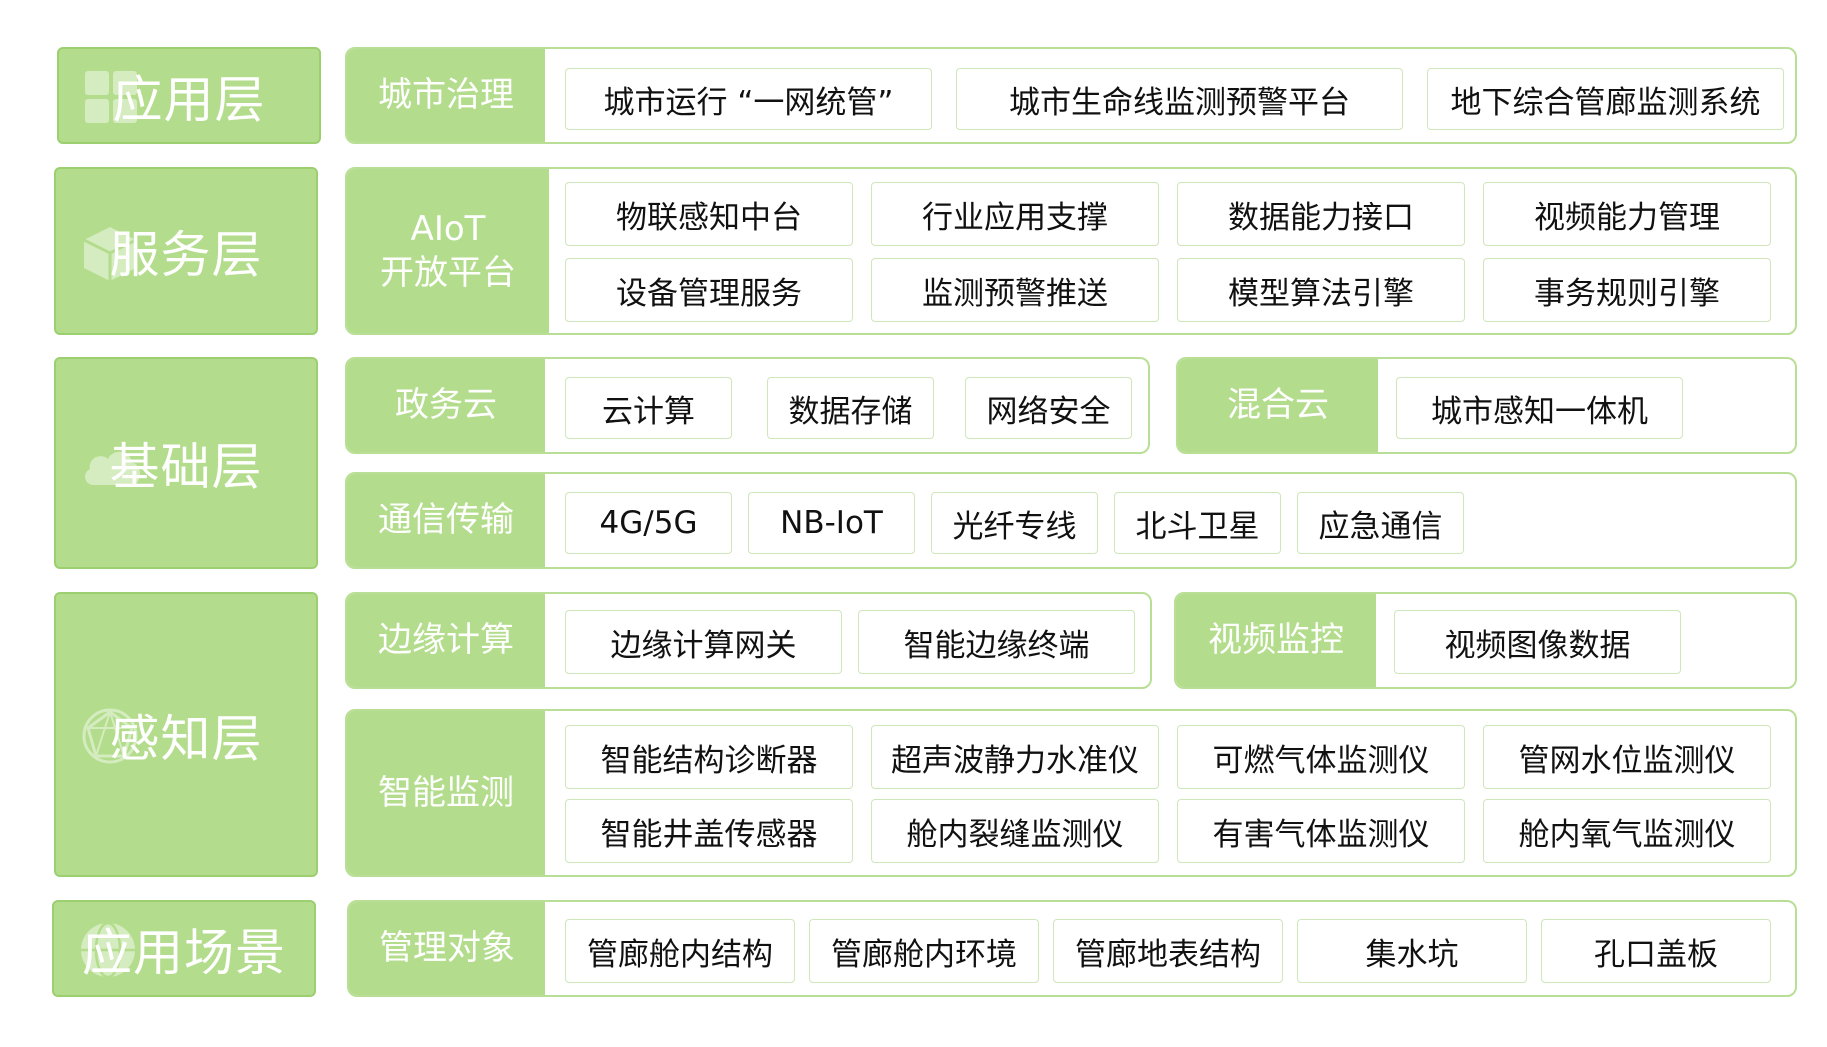 The image size is (1827, 1047). What do you see at coordinates (748, 99) in the screenshot?
I see `list-item: 城市运行 “一网统管”` at bounding box center [748, 99].